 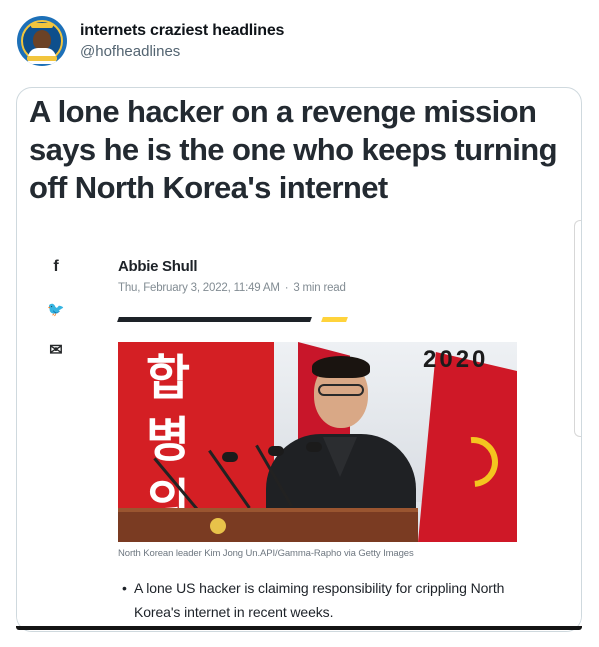 I want to click on photo-year-text: 2020, so click(x=456, y=359).